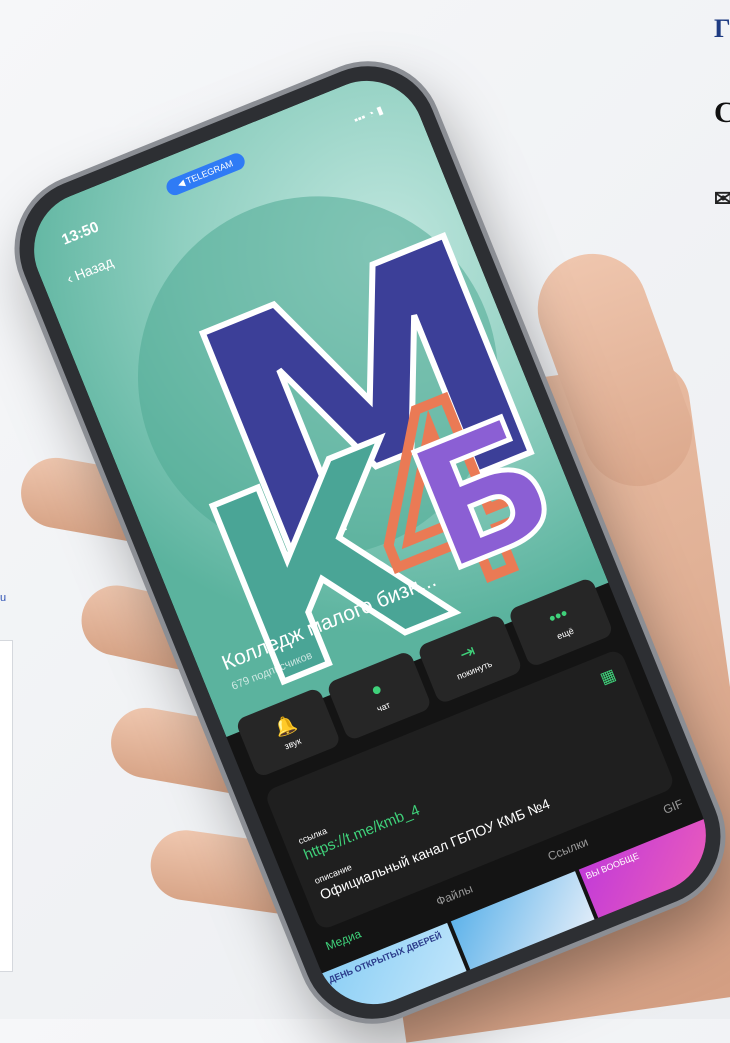  I want to click on tab-gif: GIF, so click(673, 806).